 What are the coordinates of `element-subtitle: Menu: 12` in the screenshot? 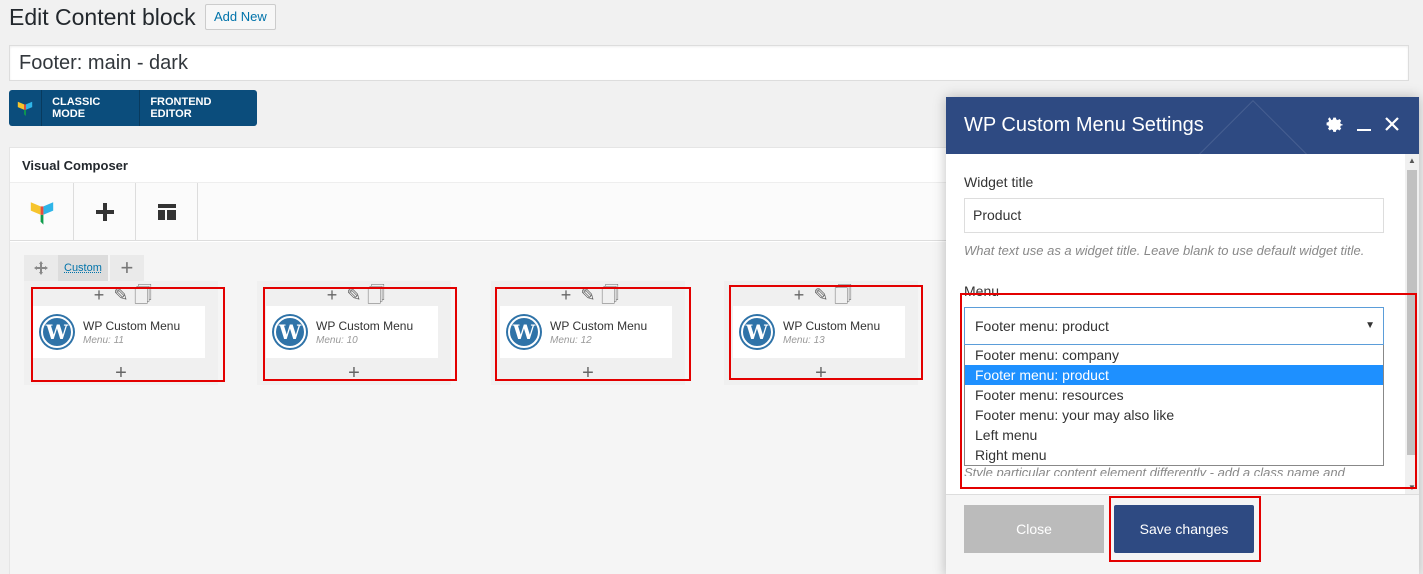 It's located at (571, 340).